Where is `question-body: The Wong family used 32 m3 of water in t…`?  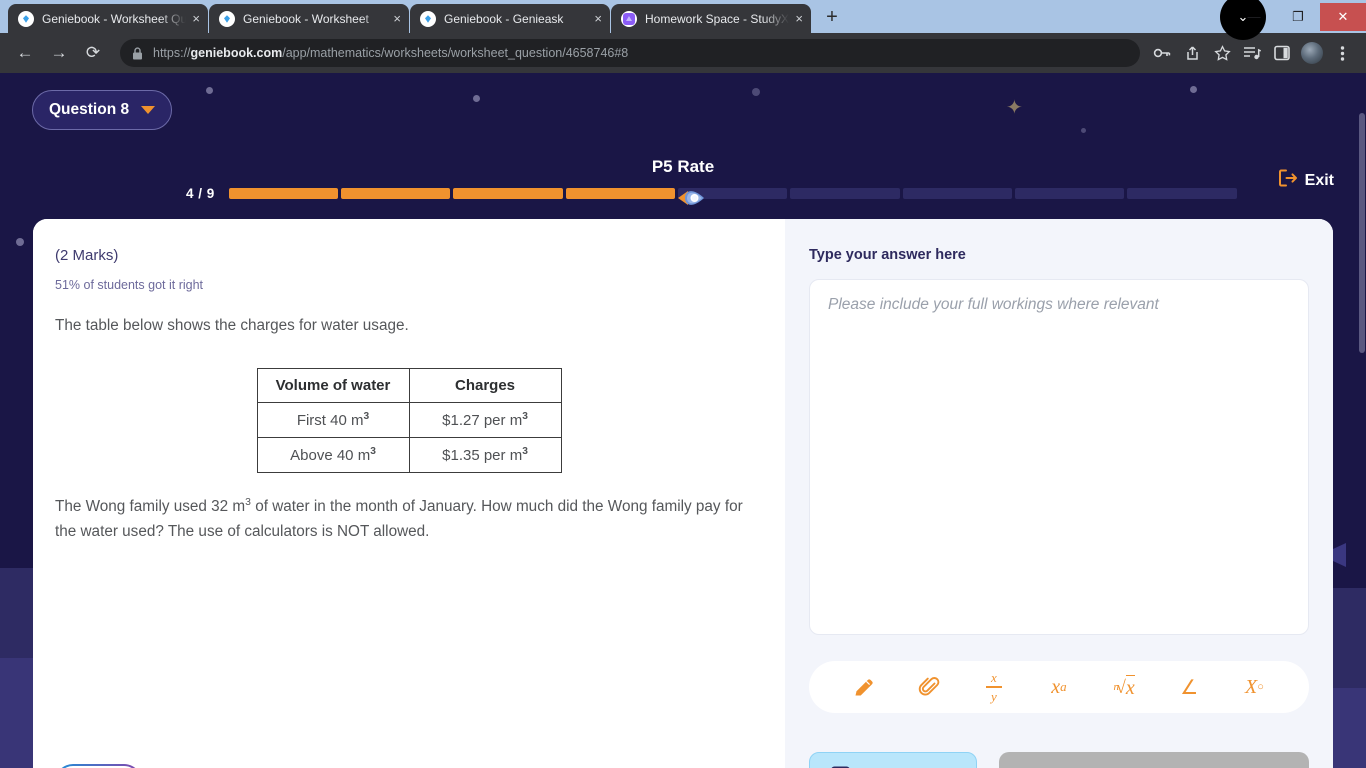
question-body: The Wong family used 32 m3 of water in t… is located at coordinates (409, 519).